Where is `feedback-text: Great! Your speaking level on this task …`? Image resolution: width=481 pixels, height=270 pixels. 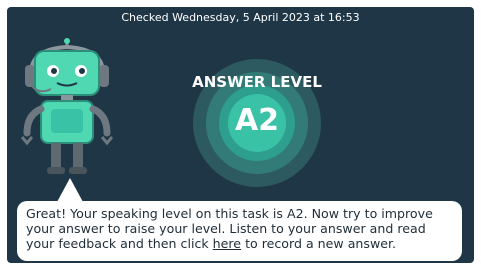
feedback-text: Great! Your speaking level on this task … is located at coordinates (240, 228).